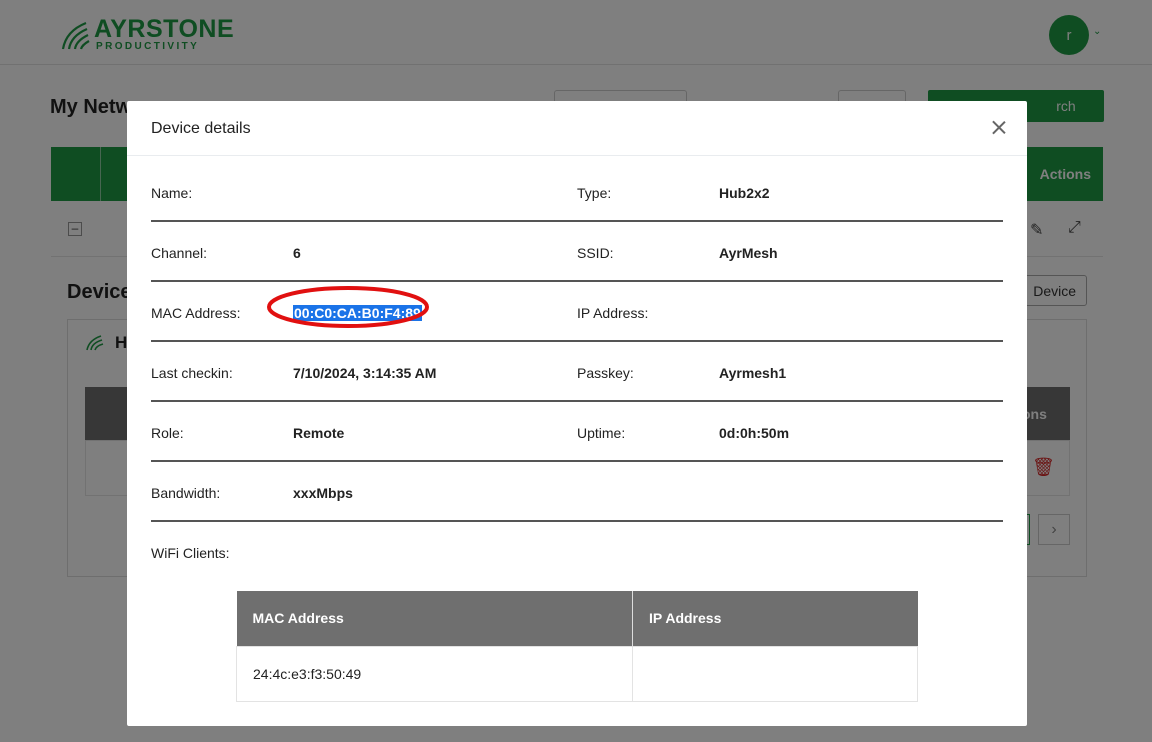  Describe the element at coordinates (753, 373) in the screenshot. I see `passkey-value: Ayrmesh1` at that location.